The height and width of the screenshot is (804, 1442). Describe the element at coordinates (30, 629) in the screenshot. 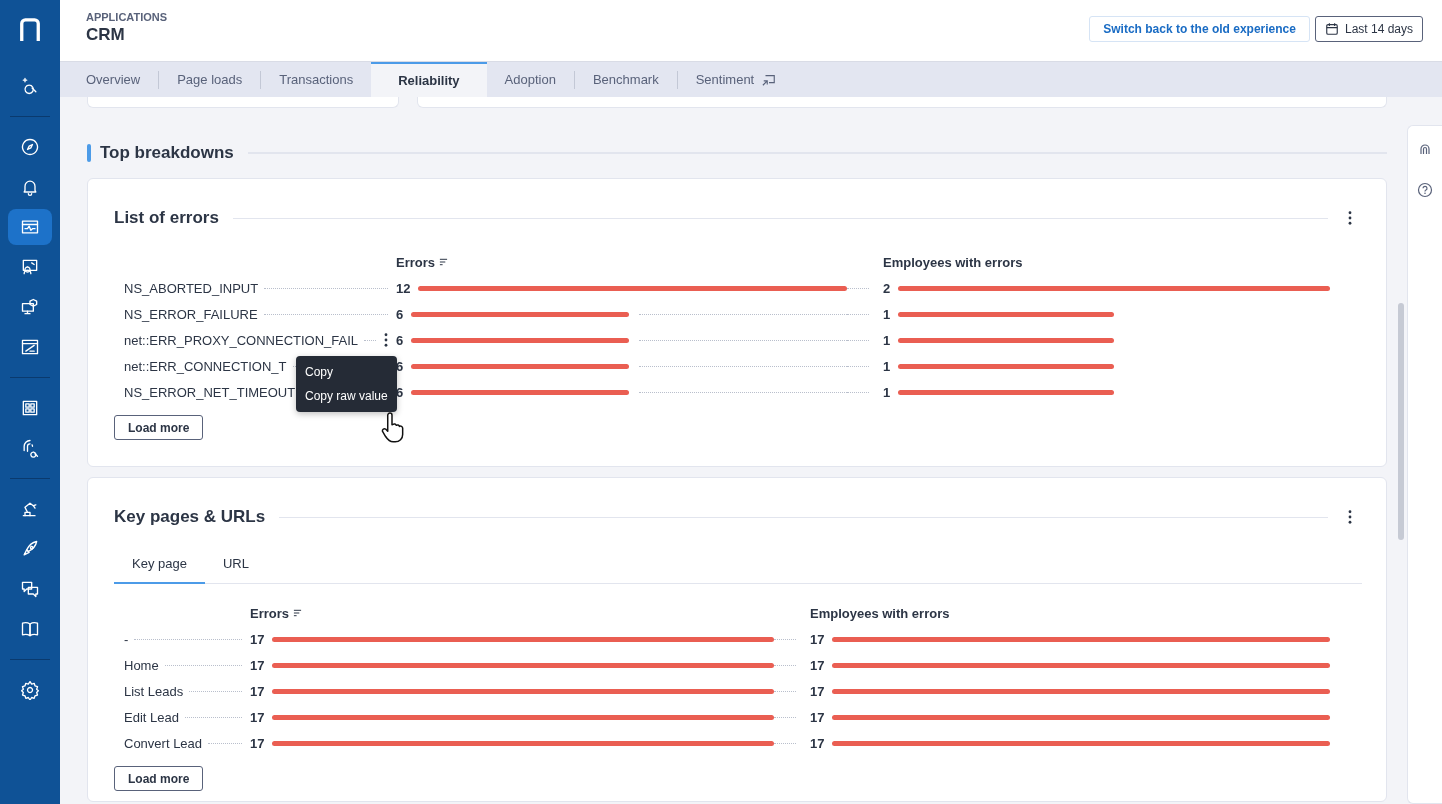

I see `book-icon` at that location.